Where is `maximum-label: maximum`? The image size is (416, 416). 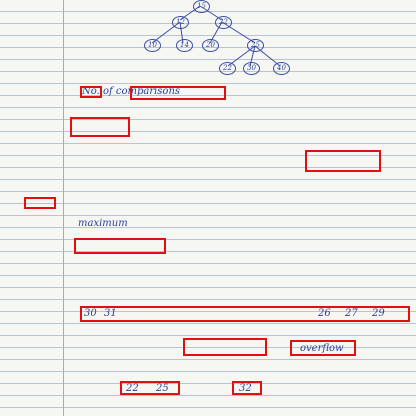 maximum-label: maximum is located at coordinates (103, 223).